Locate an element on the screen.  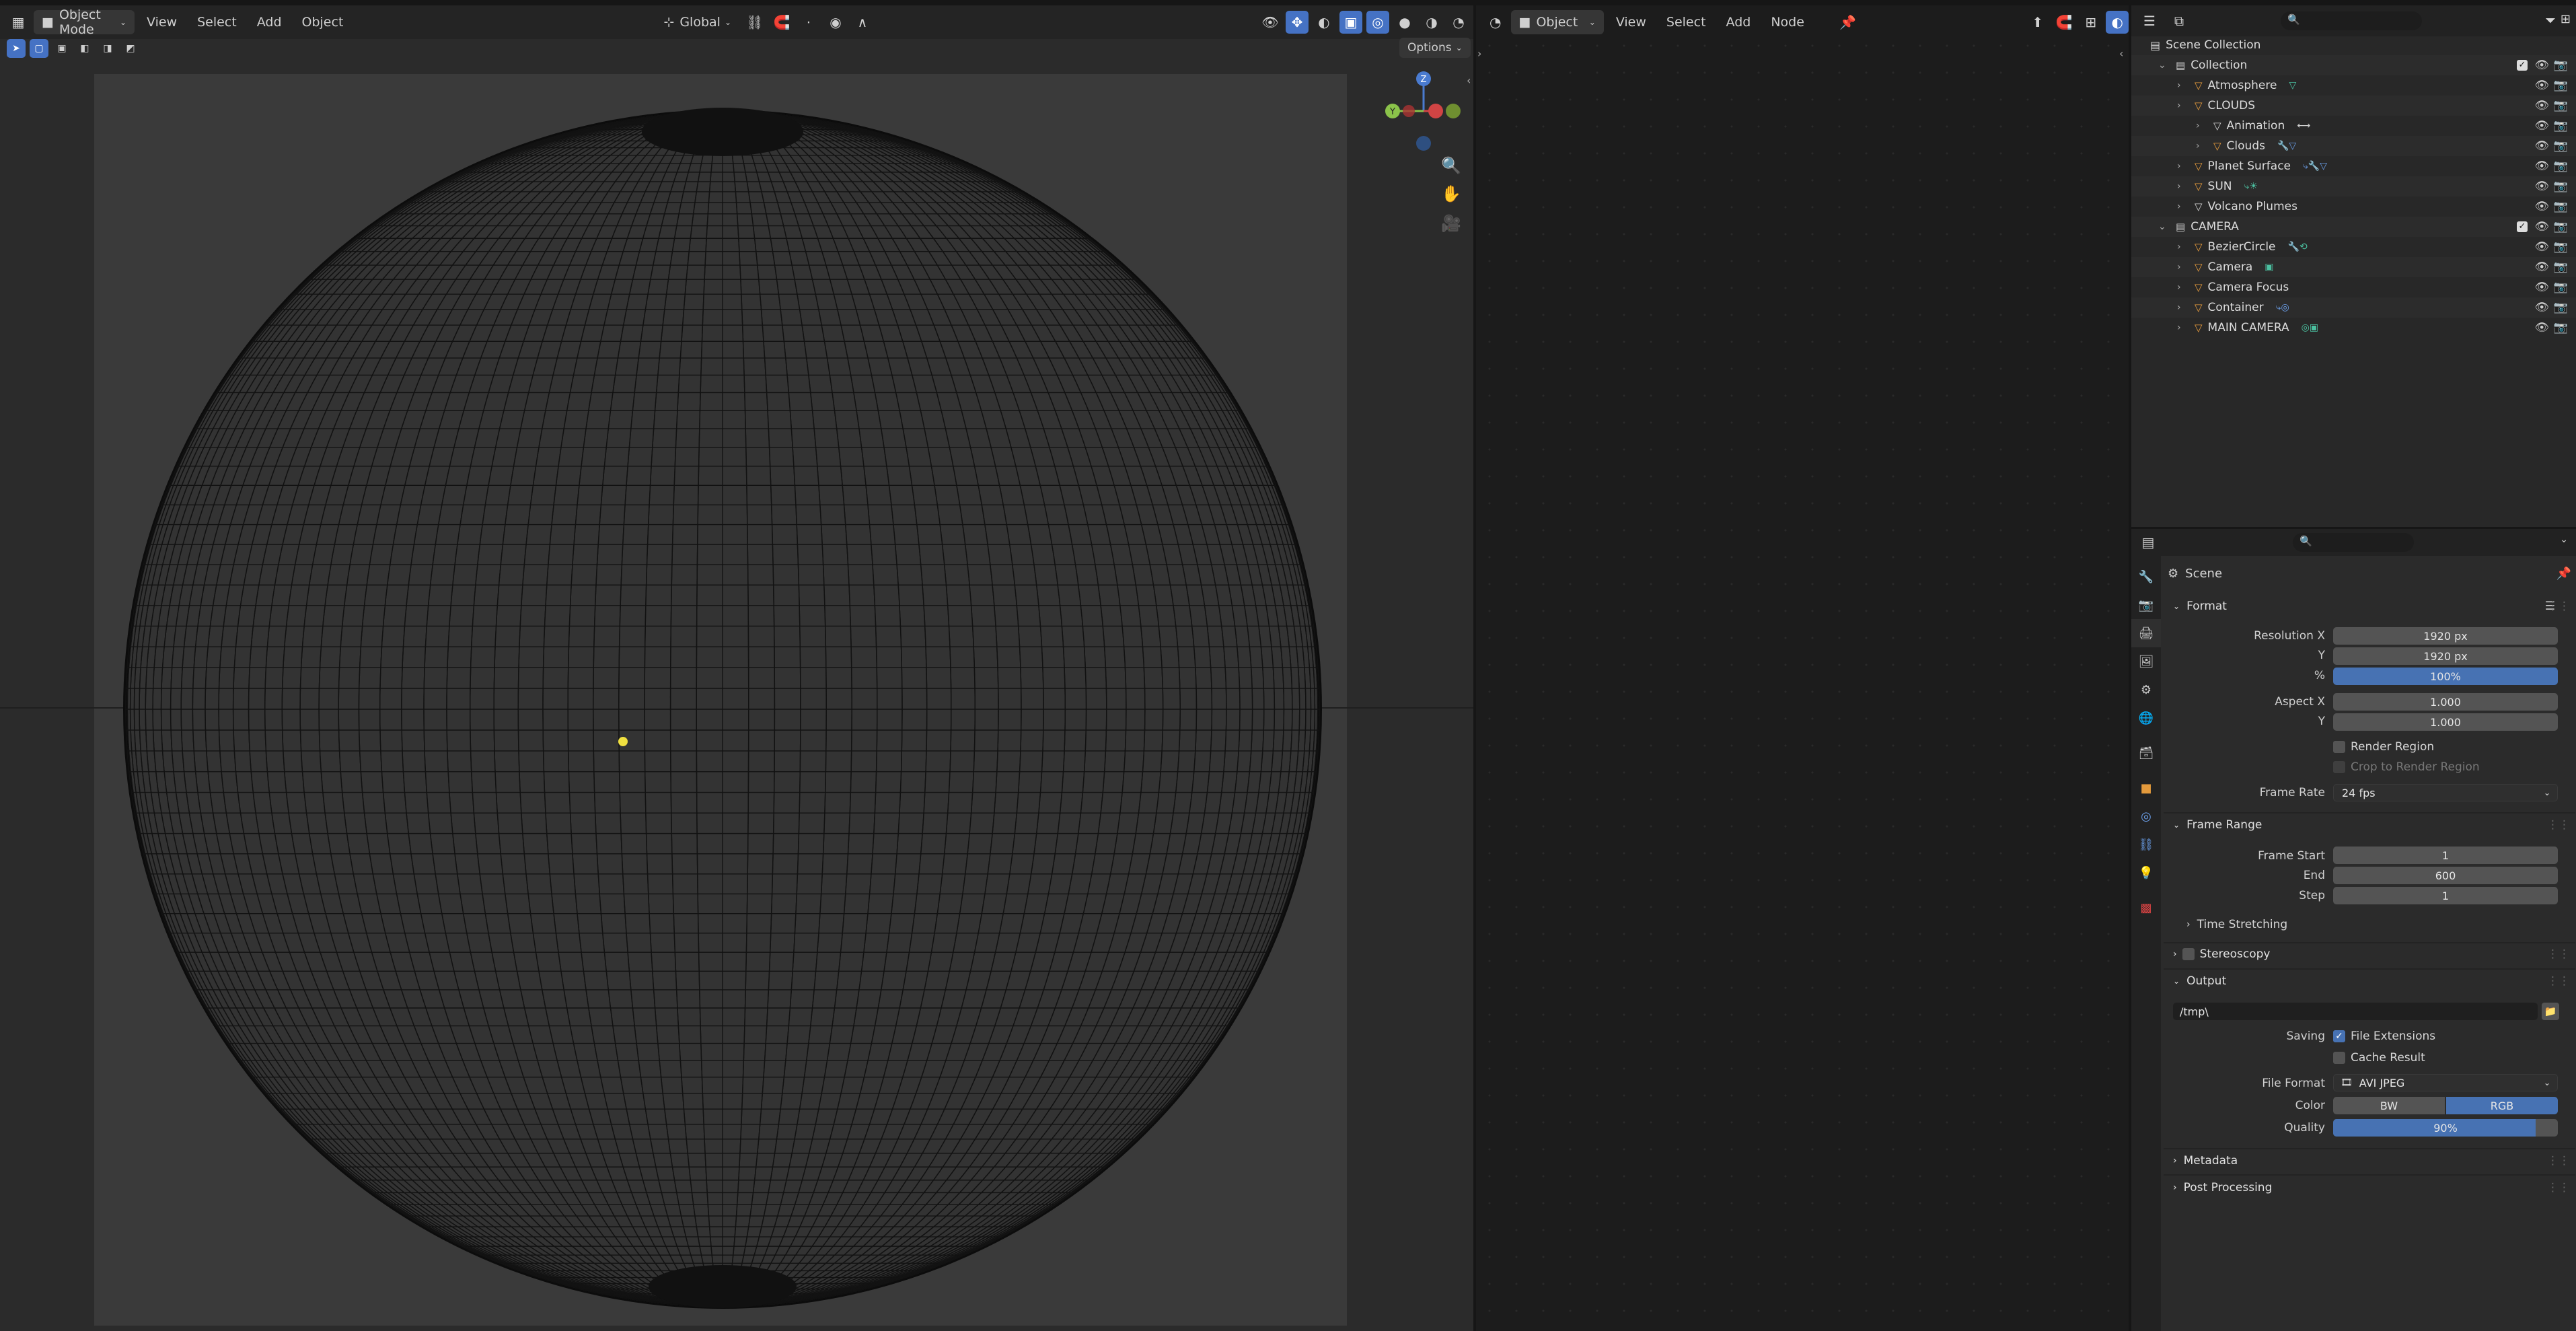
snap-mode-icon: ⊞ is located at coordinates (2091, 23).